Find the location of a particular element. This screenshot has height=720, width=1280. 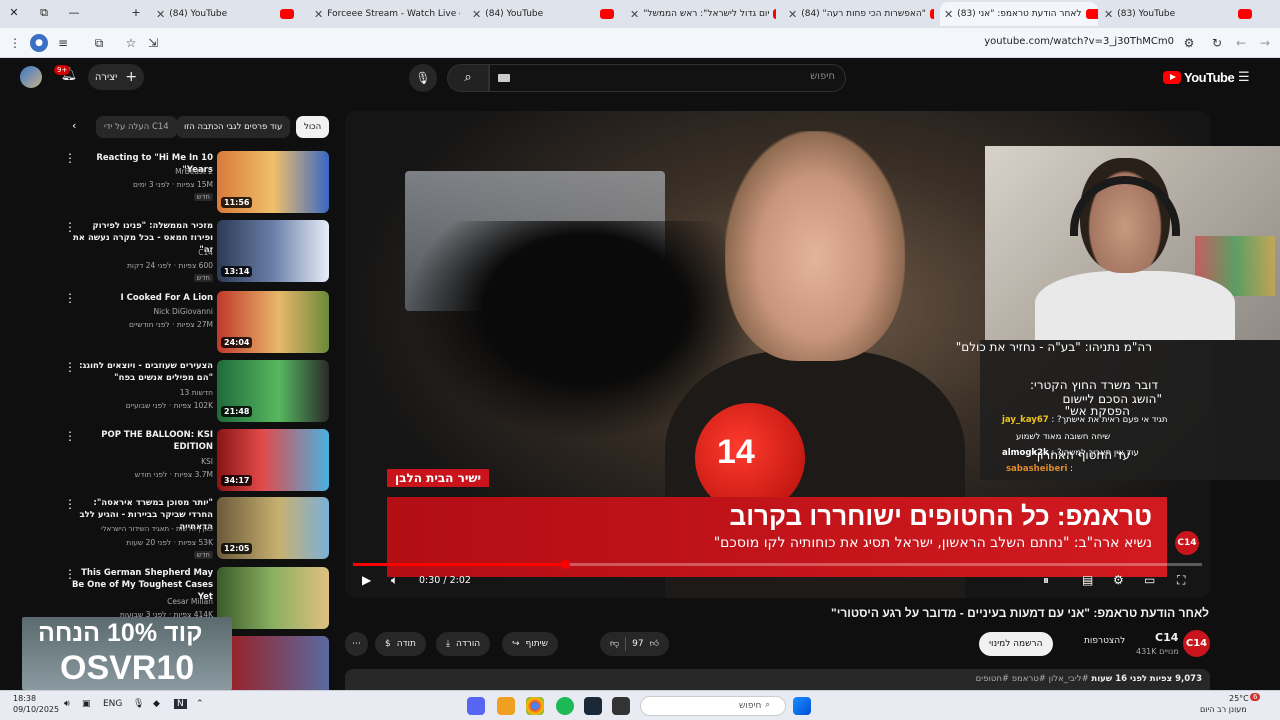

pause-toggle-icon: ⏸ is located at coordinates (1046, 580).